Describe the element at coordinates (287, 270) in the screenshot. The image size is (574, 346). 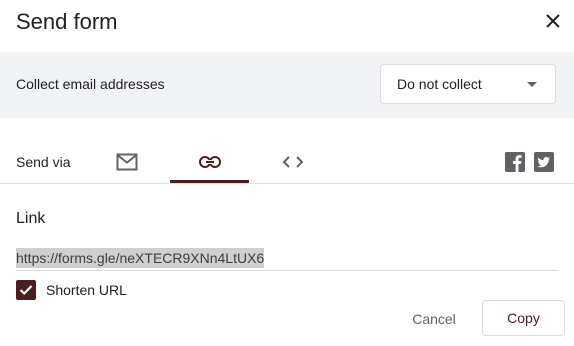
I see `url-field-underline` at that location.